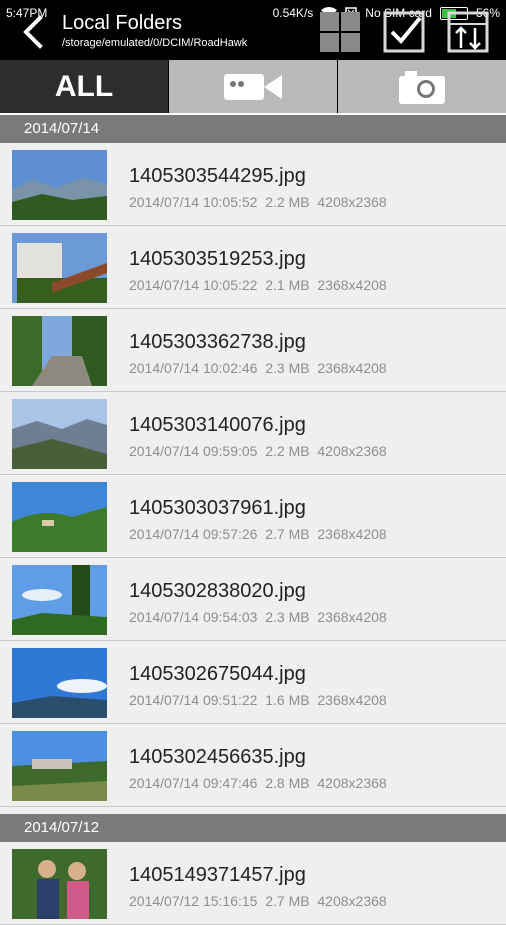 Image resolution: width=506 pixels, height=925 pixels. I want to click on file-name: 1405302675044.jpg, so click(217, 674).